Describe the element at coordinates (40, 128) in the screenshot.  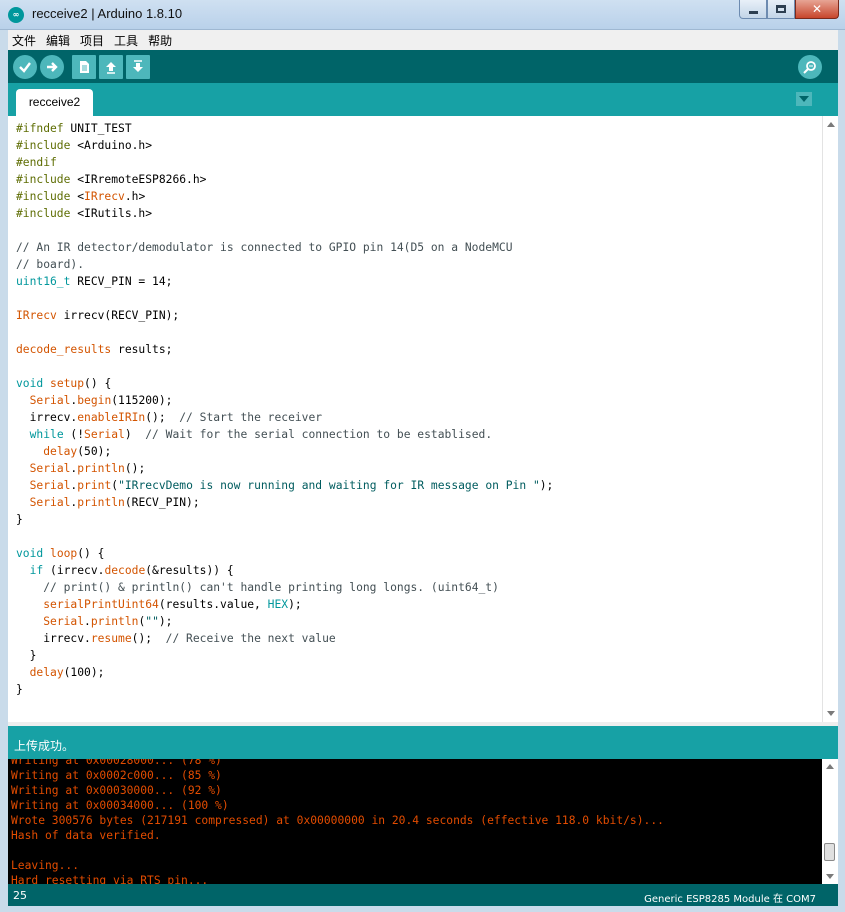
I see `code-token: #ifndef` at that location.